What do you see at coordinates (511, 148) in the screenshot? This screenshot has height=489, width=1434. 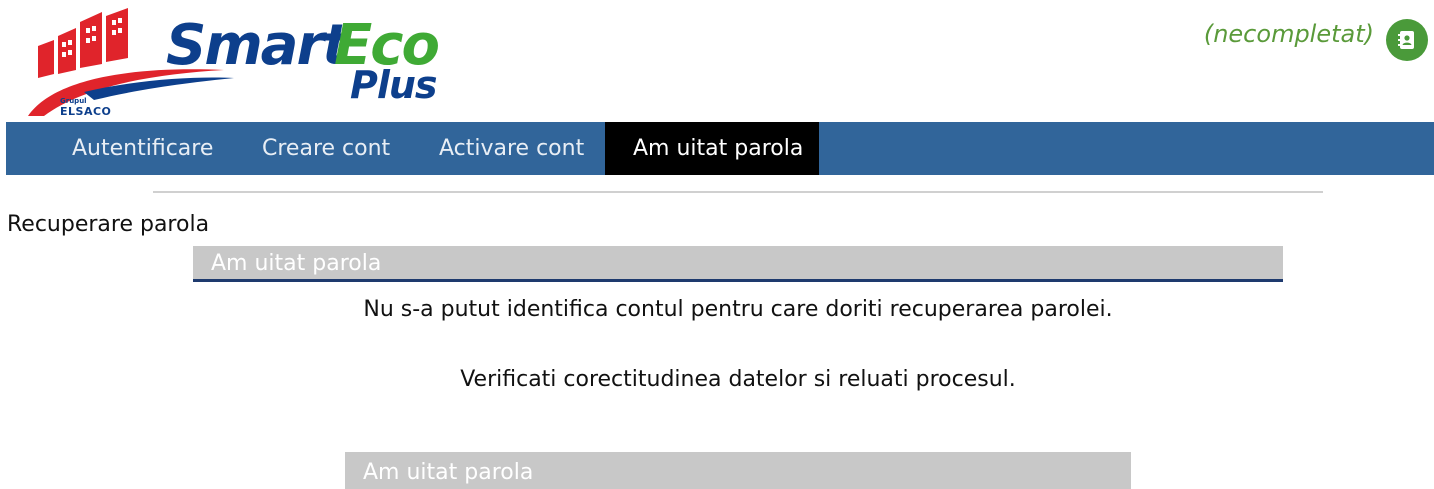 I see `nav-item-activare-cont: Activare cont` at bounding box center [511, 148].